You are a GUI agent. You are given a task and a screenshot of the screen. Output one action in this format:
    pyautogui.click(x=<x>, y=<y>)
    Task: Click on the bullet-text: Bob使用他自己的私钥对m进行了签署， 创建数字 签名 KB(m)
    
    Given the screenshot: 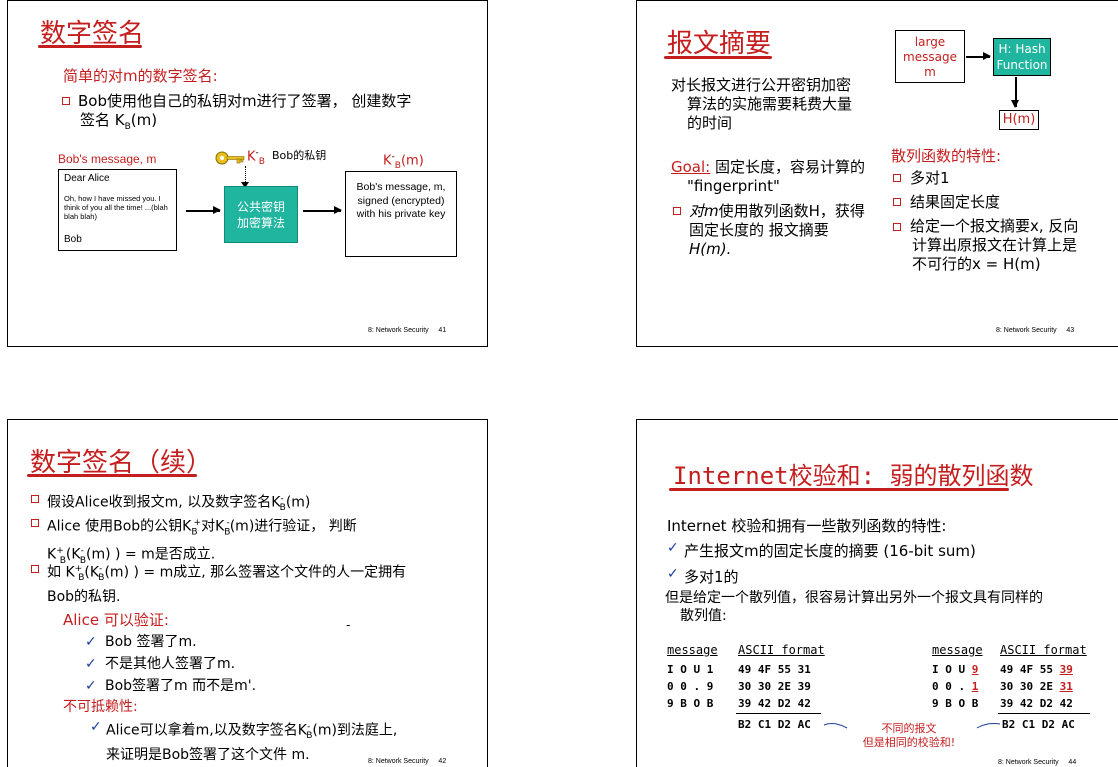 What is the action you would take?
    pyautogui.click(x=273, y=114)
    